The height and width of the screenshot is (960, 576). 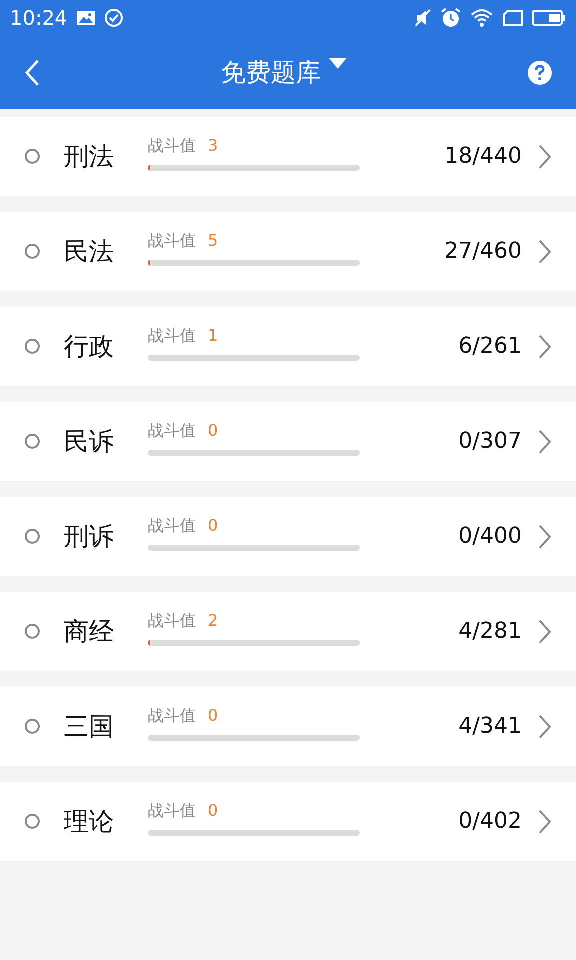 I want to click on page-title: 免费题库, so click(x=271, y=72).